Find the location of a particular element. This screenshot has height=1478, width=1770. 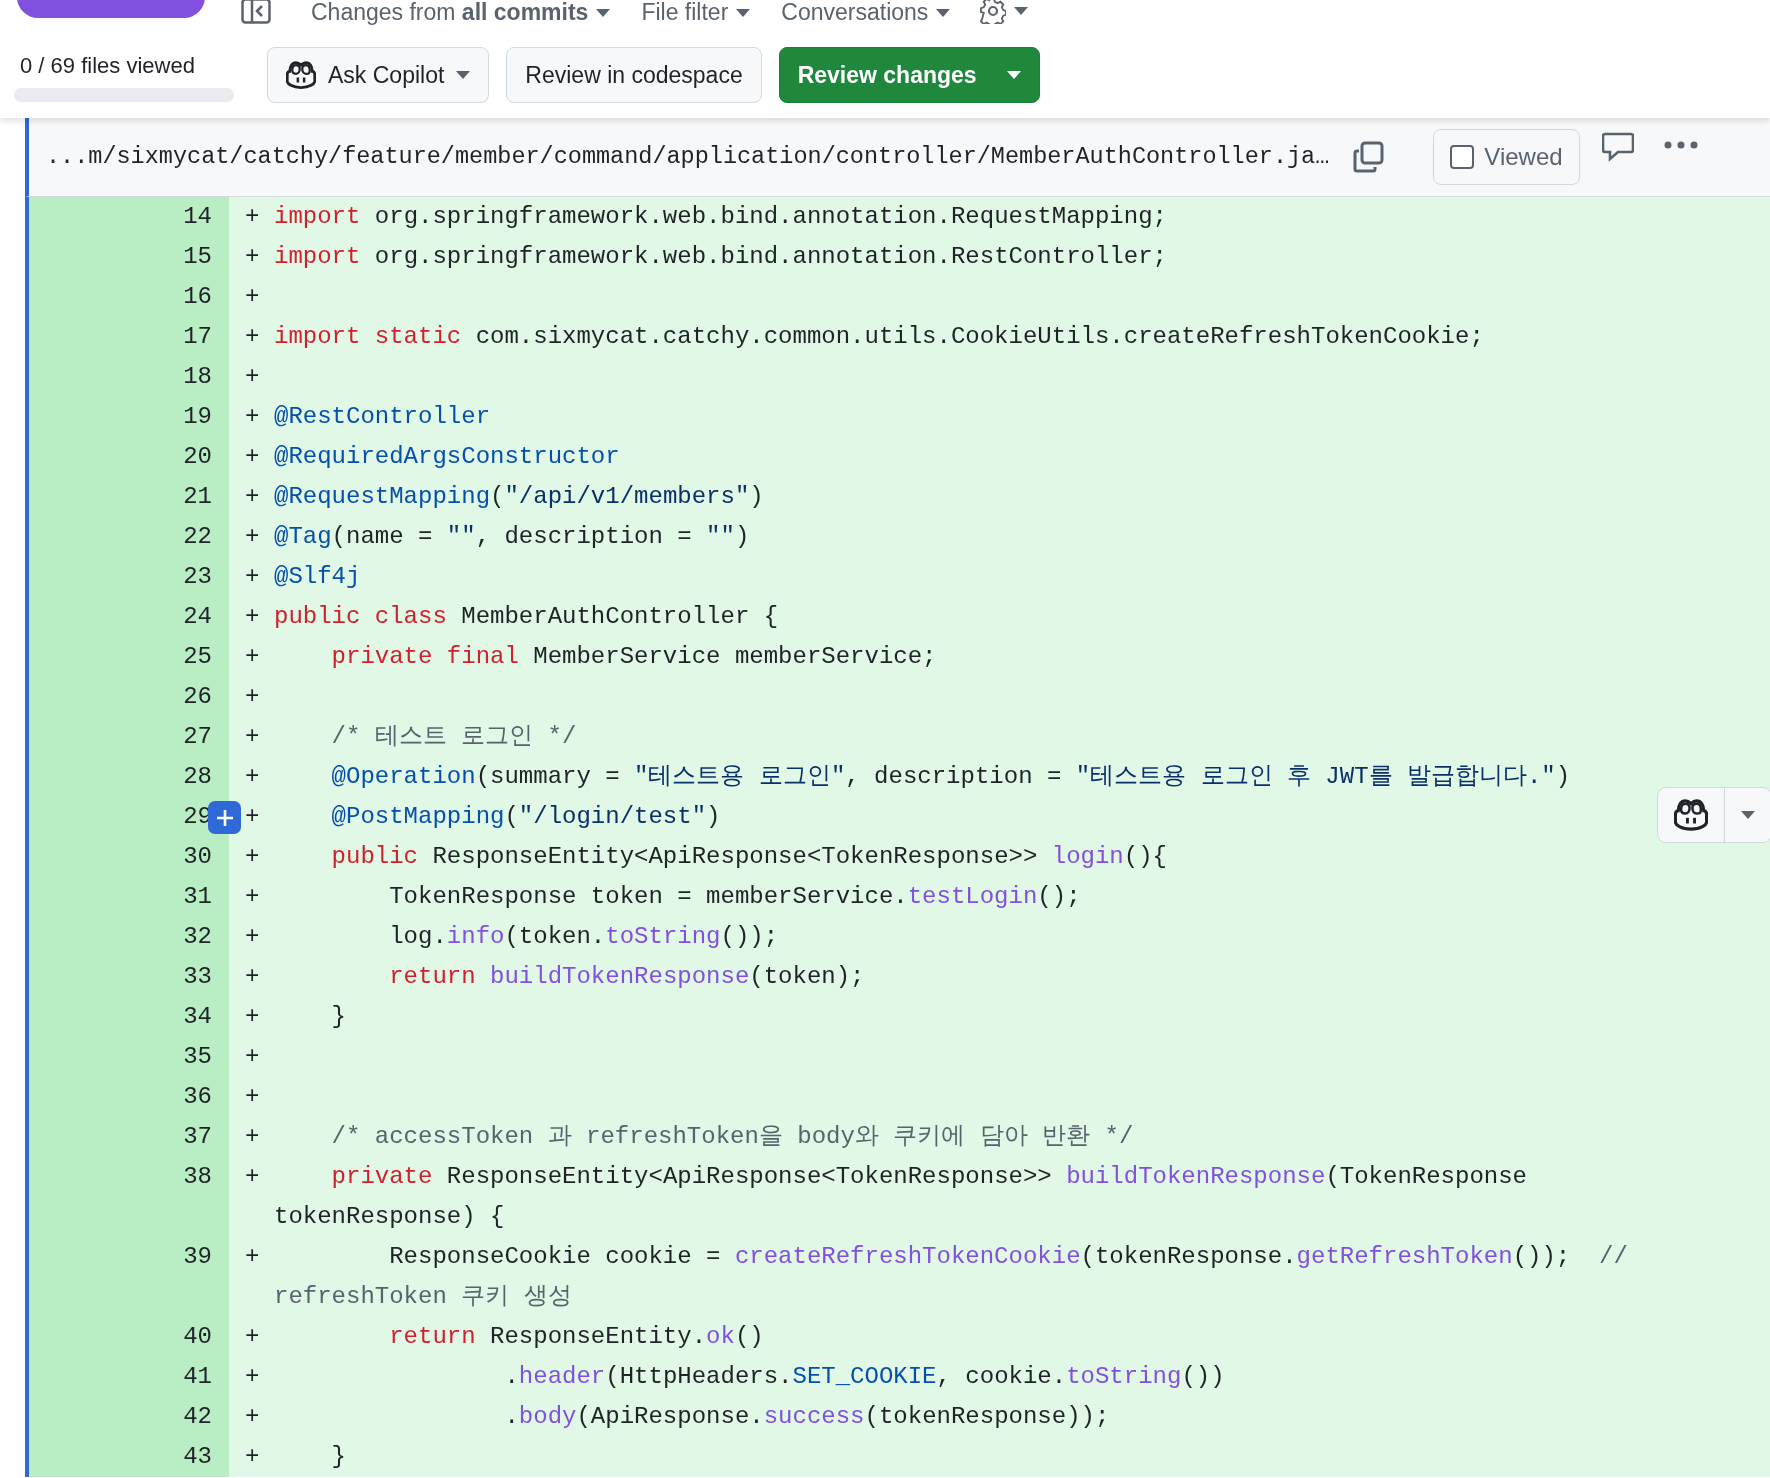

line-number: 42 is located at coordinates (129, 1417).